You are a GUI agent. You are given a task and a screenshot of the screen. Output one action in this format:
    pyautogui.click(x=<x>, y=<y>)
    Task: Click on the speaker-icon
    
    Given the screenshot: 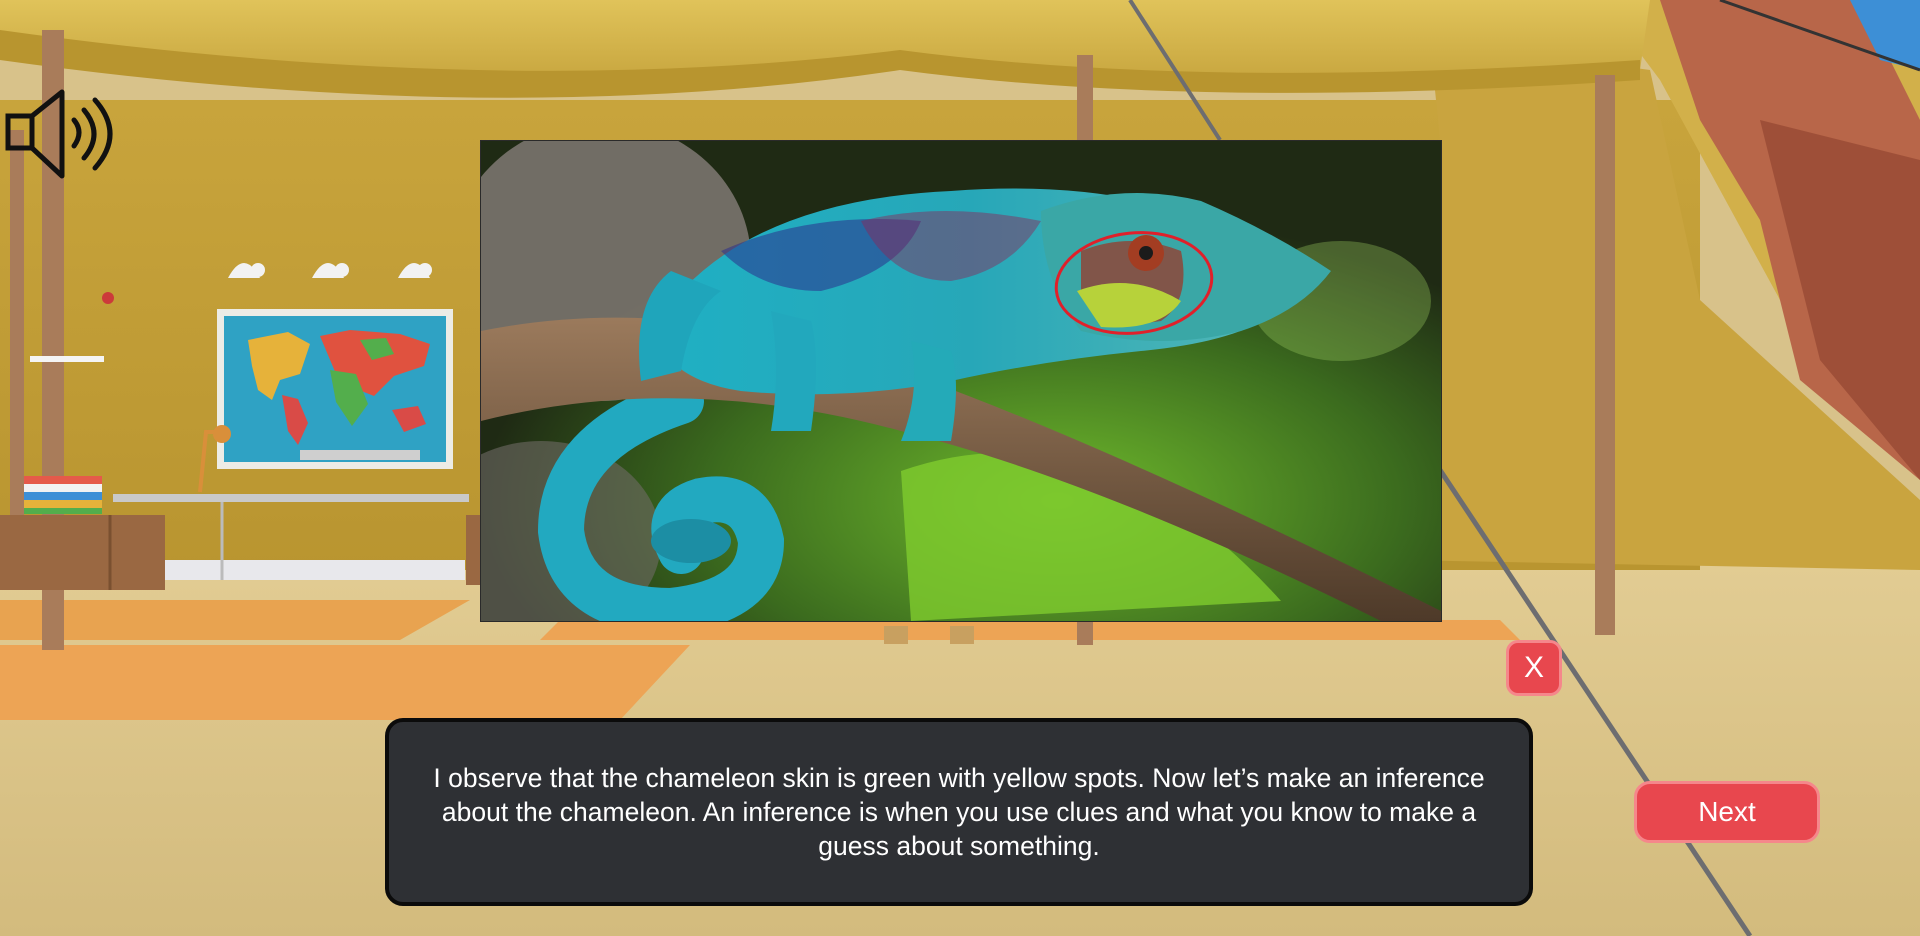 What is the action you would take?
    pyautogui.click(x=59, y=134)
    